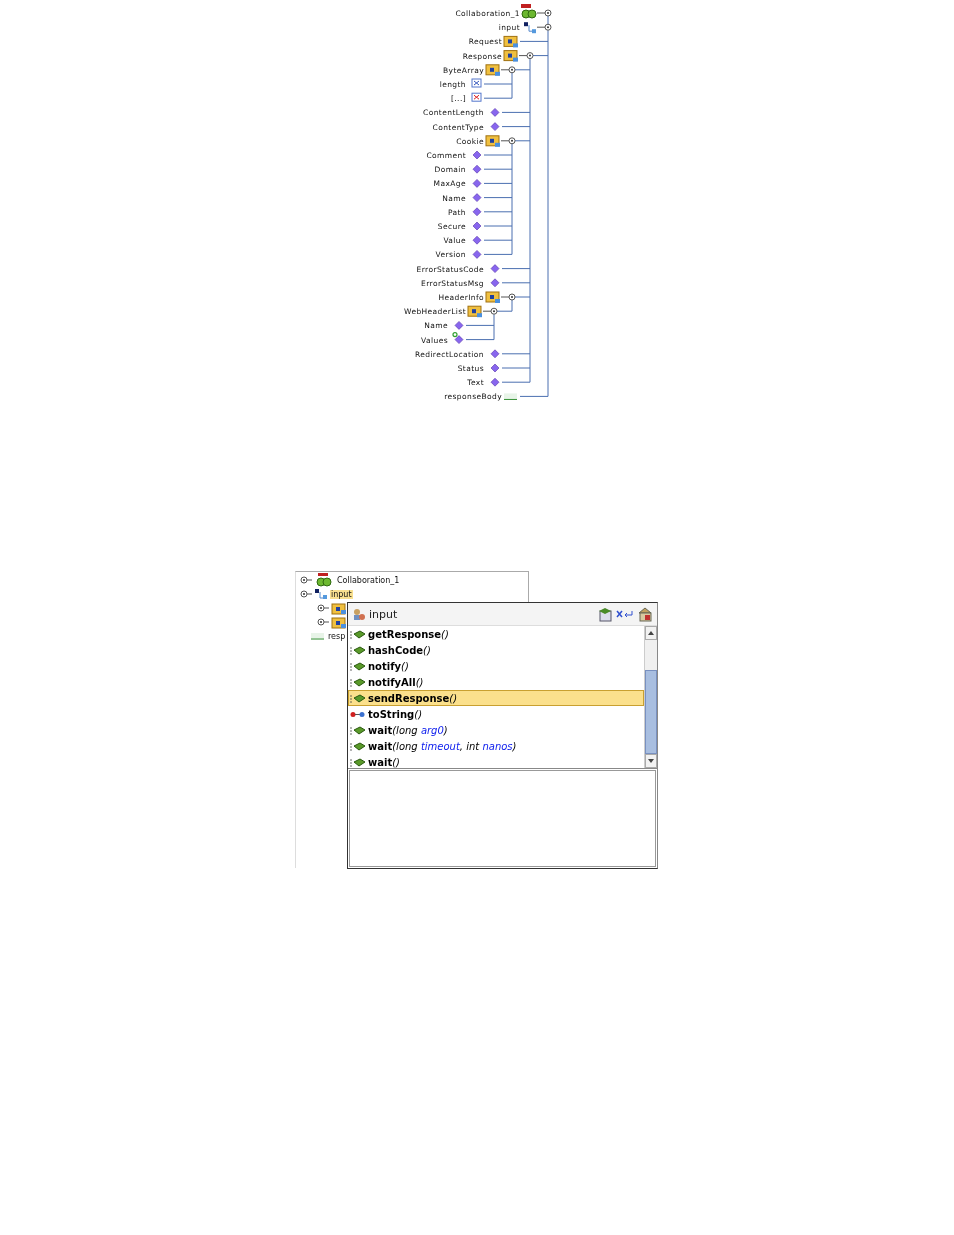  Describe the element at coordinates (459, 325) in the screenshot. I see `diamond-icon` at that location.